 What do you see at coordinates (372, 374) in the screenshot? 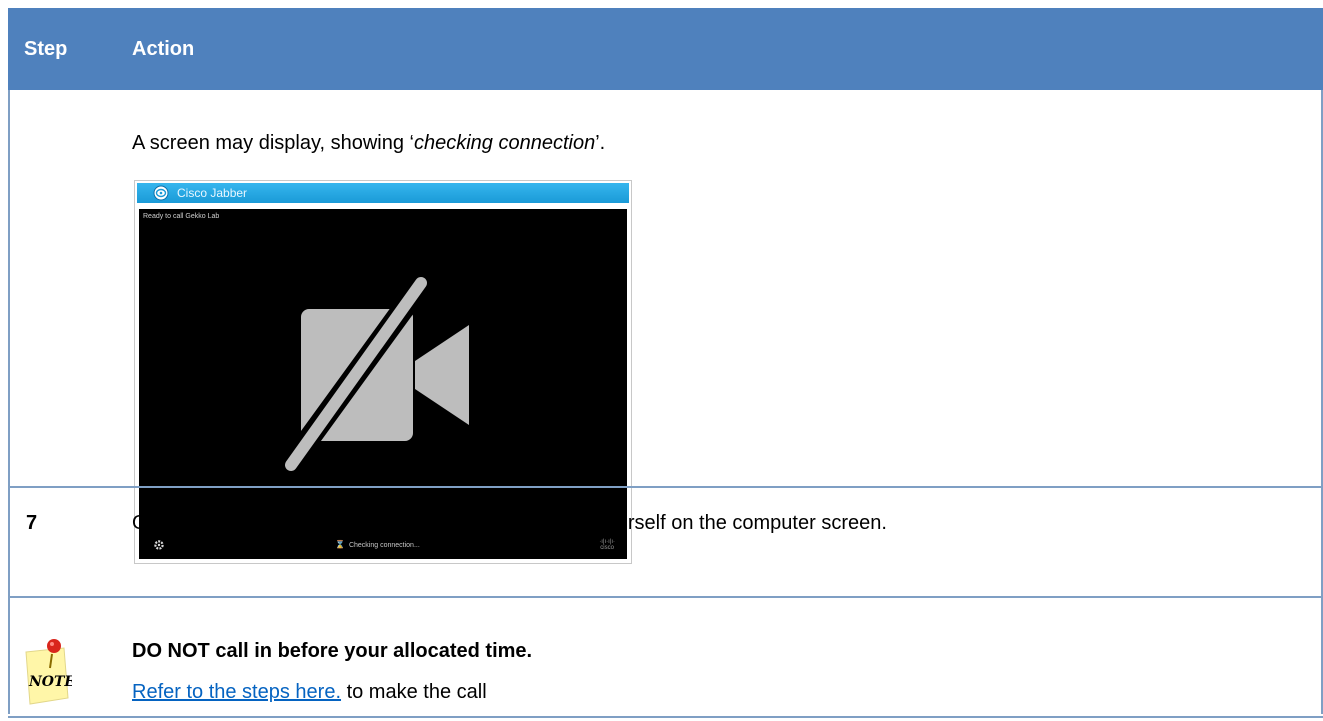
I see `camera-off-icon` at bounding box center [372, 374].